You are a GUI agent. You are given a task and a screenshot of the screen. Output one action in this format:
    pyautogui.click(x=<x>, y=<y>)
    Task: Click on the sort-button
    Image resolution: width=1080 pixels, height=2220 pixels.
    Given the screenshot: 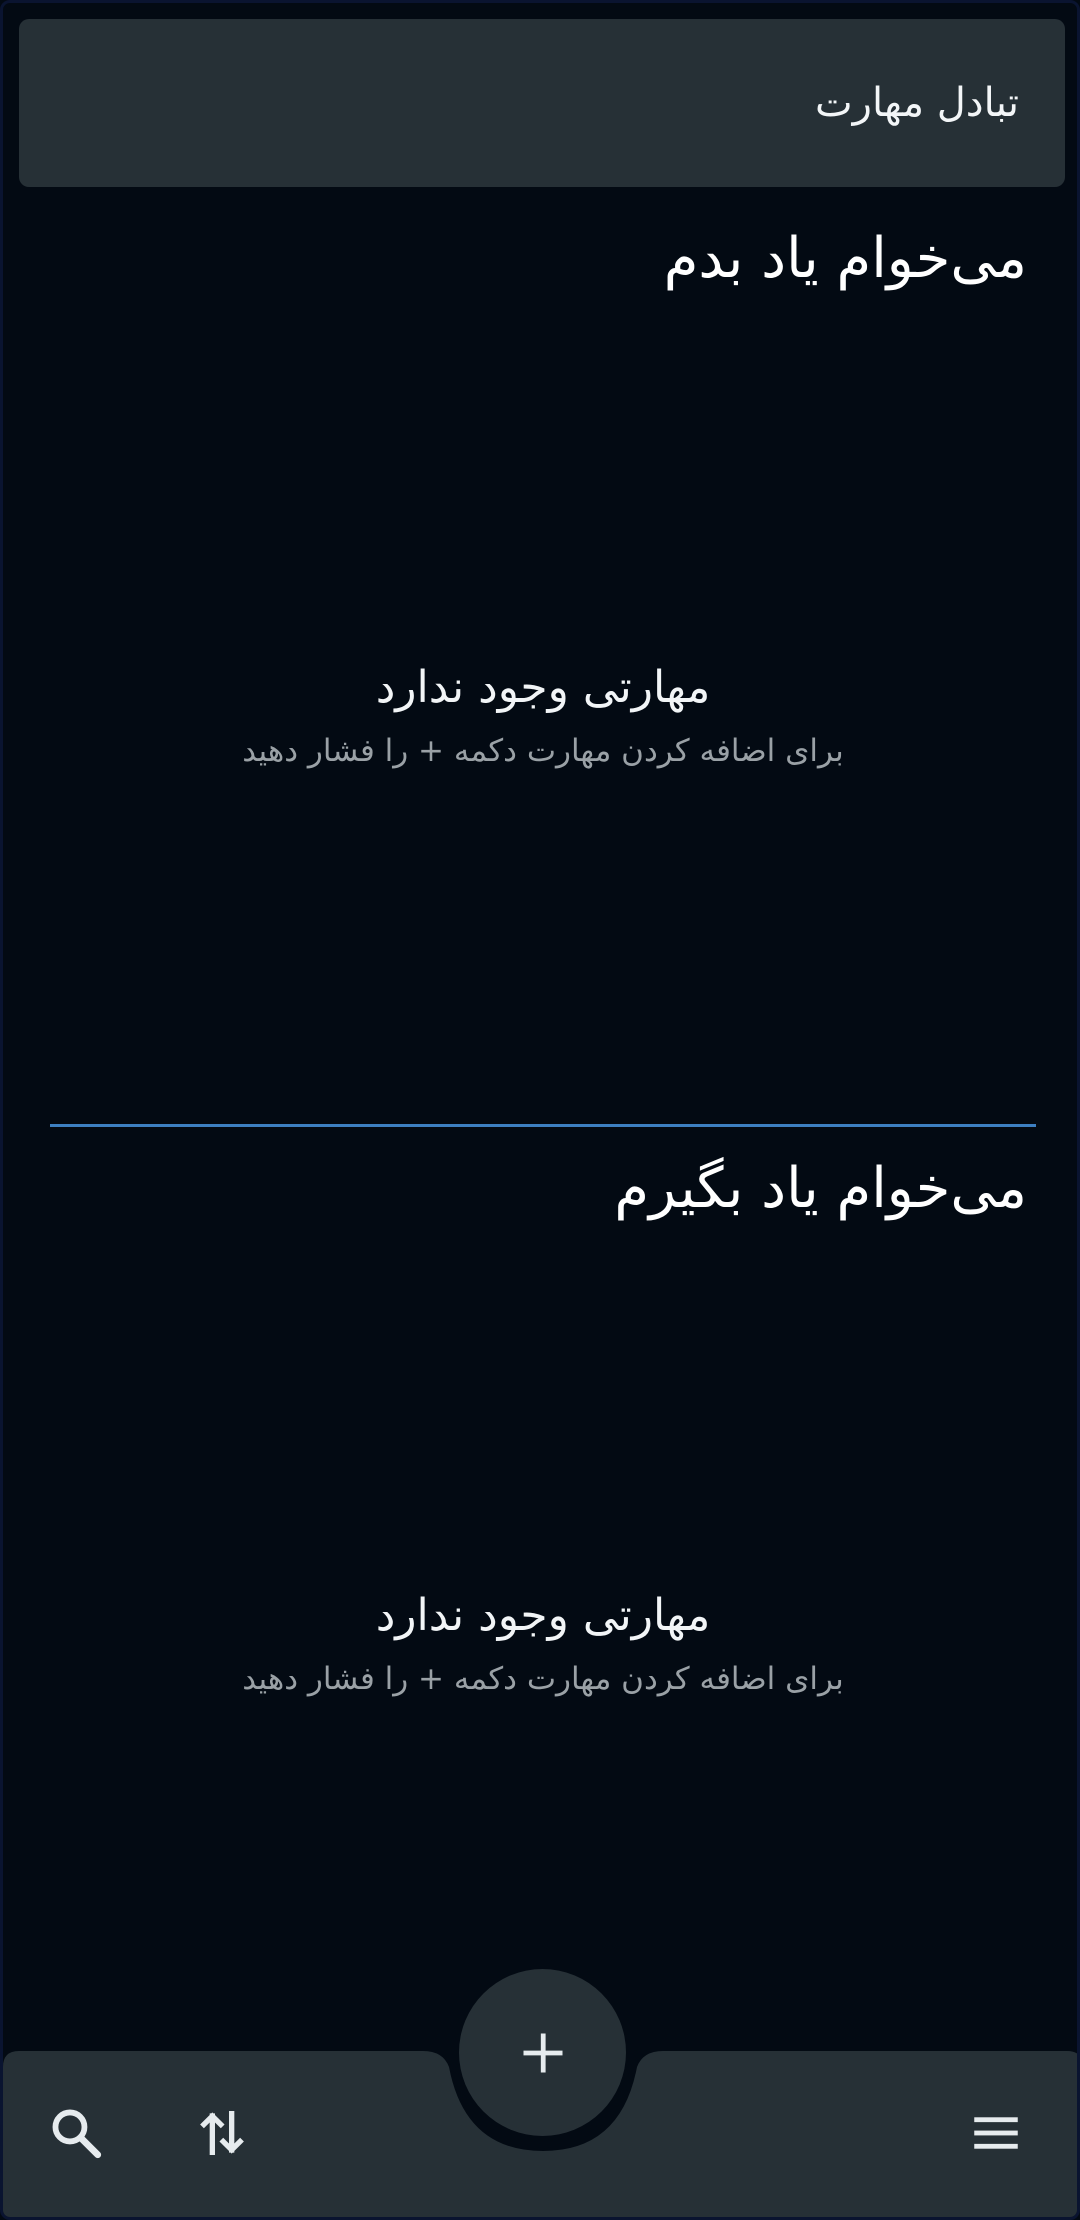 What is the action you would take?
    pyautogui.click(x=222, y=2133)
    